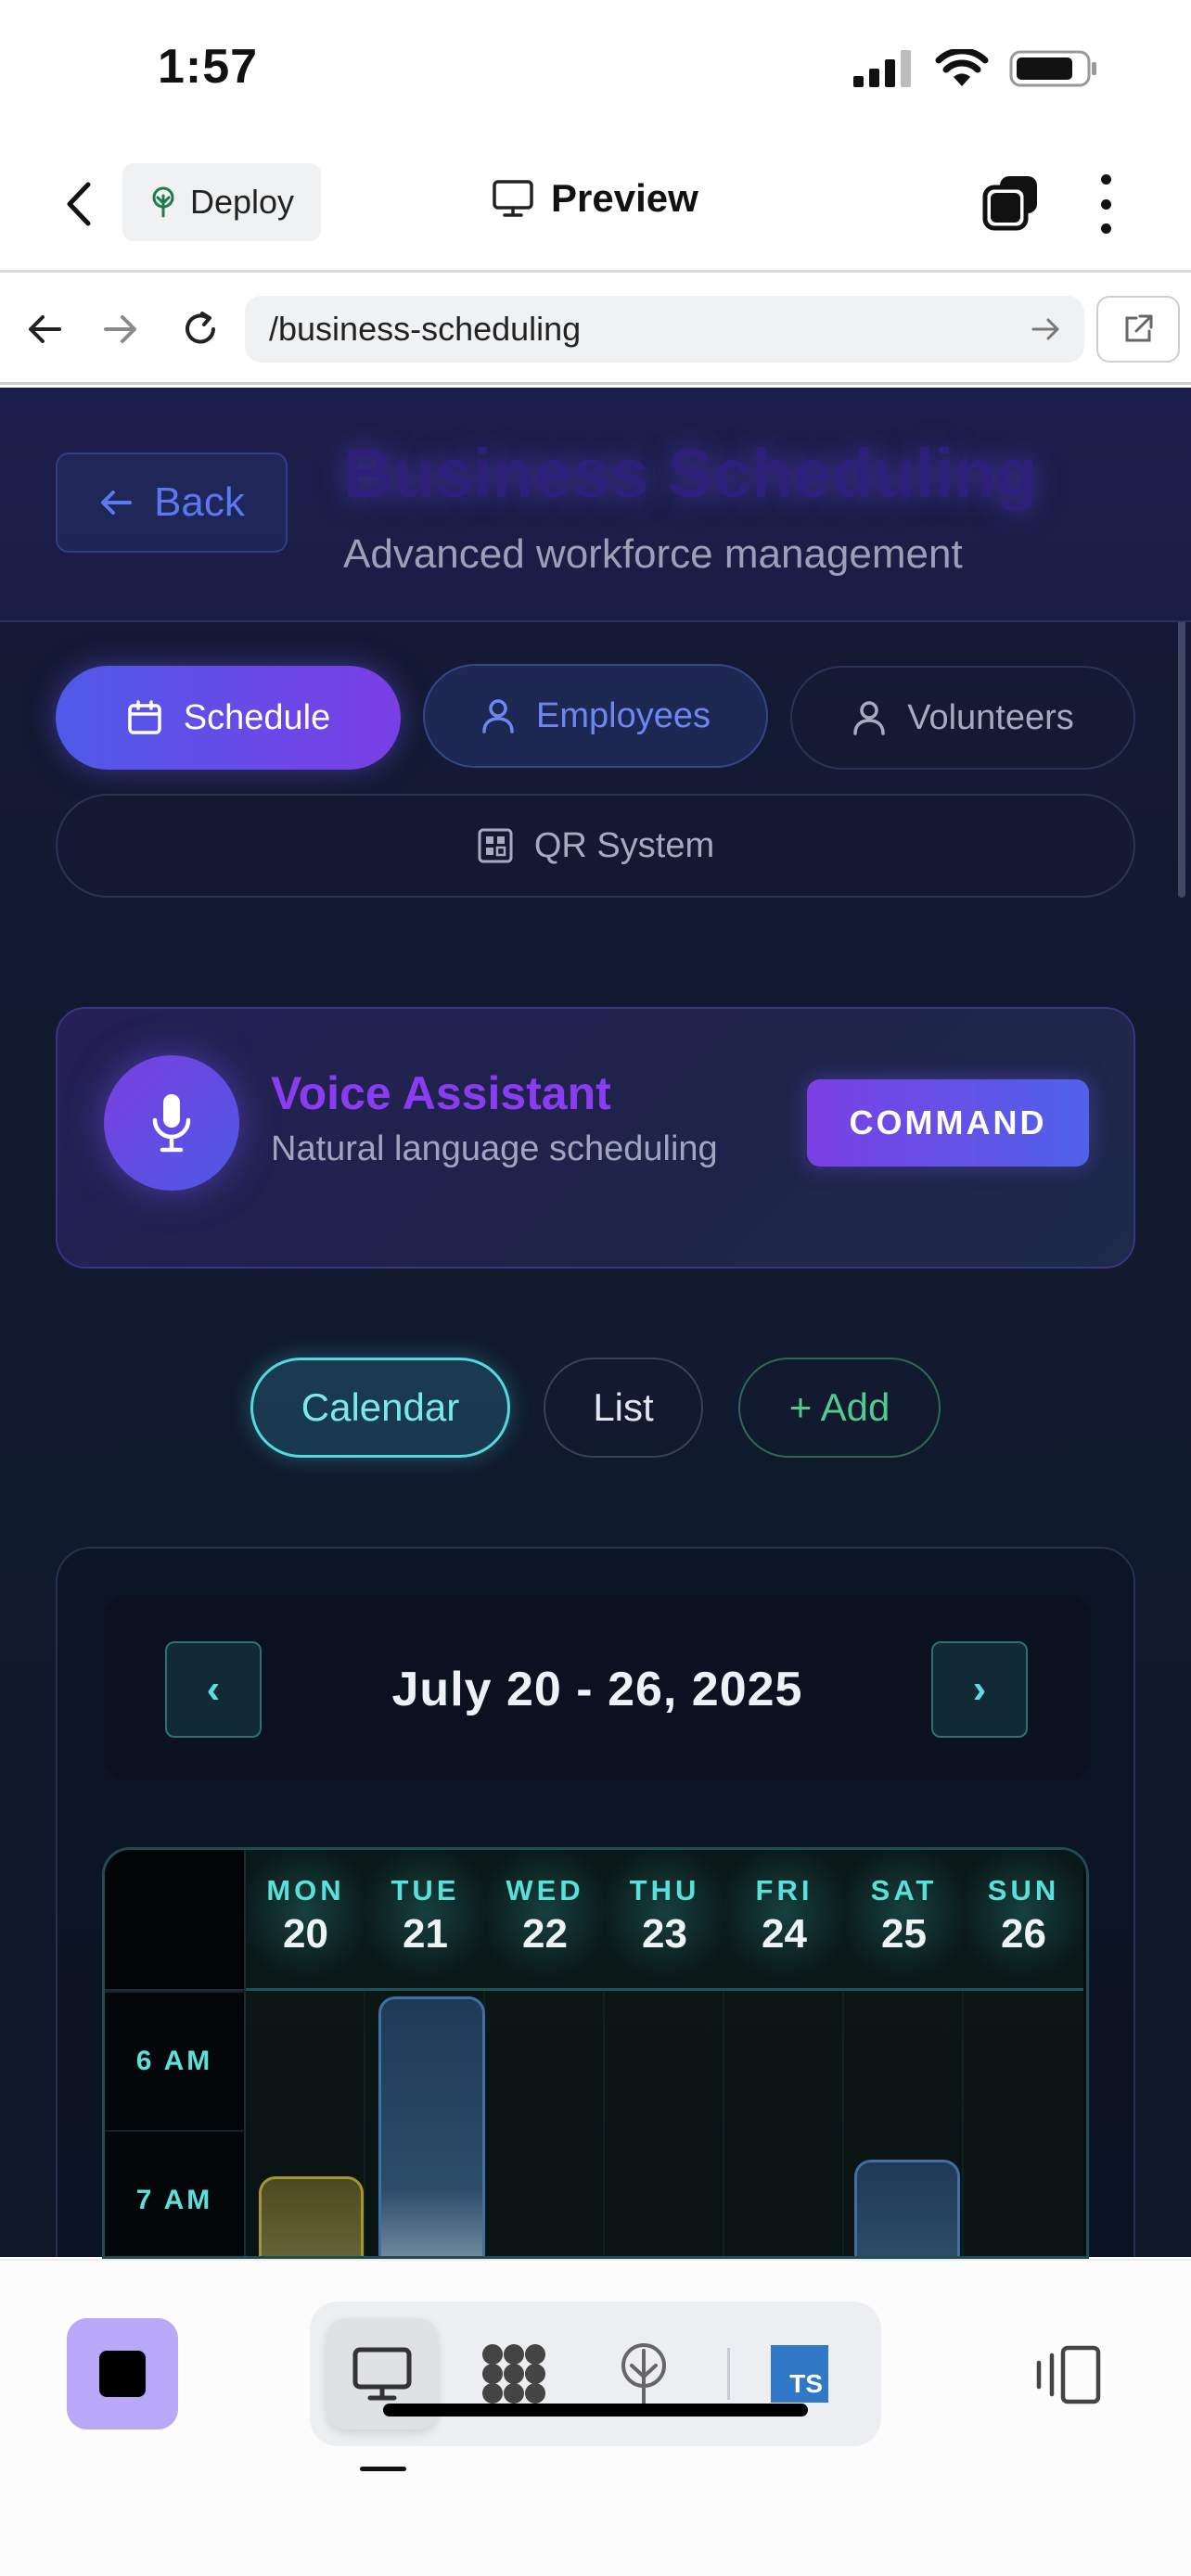 Image resolution: width=1191 pixels, height=2576 pixels. What do you see at coordinates (664, 2053) in the screenshot?
I see `day-column-thu: THU 23` at bounding box center [664, 2053].